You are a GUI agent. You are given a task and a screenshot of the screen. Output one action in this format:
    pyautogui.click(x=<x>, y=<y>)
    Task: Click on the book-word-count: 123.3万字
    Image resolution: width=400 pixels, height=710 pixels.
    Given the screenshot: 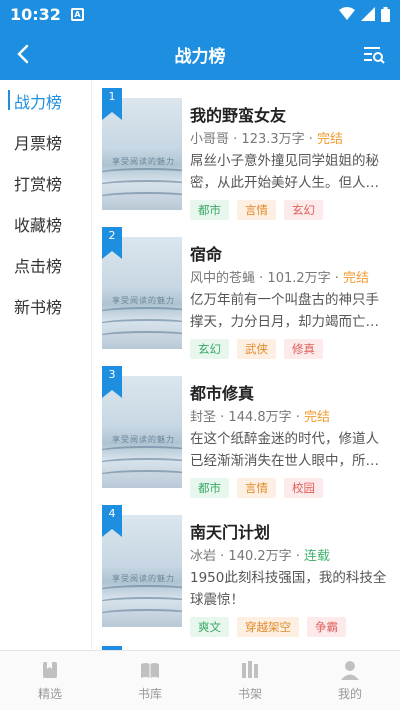 What is the action you would take?
    pyautogui.click(x=273, y=139)
    